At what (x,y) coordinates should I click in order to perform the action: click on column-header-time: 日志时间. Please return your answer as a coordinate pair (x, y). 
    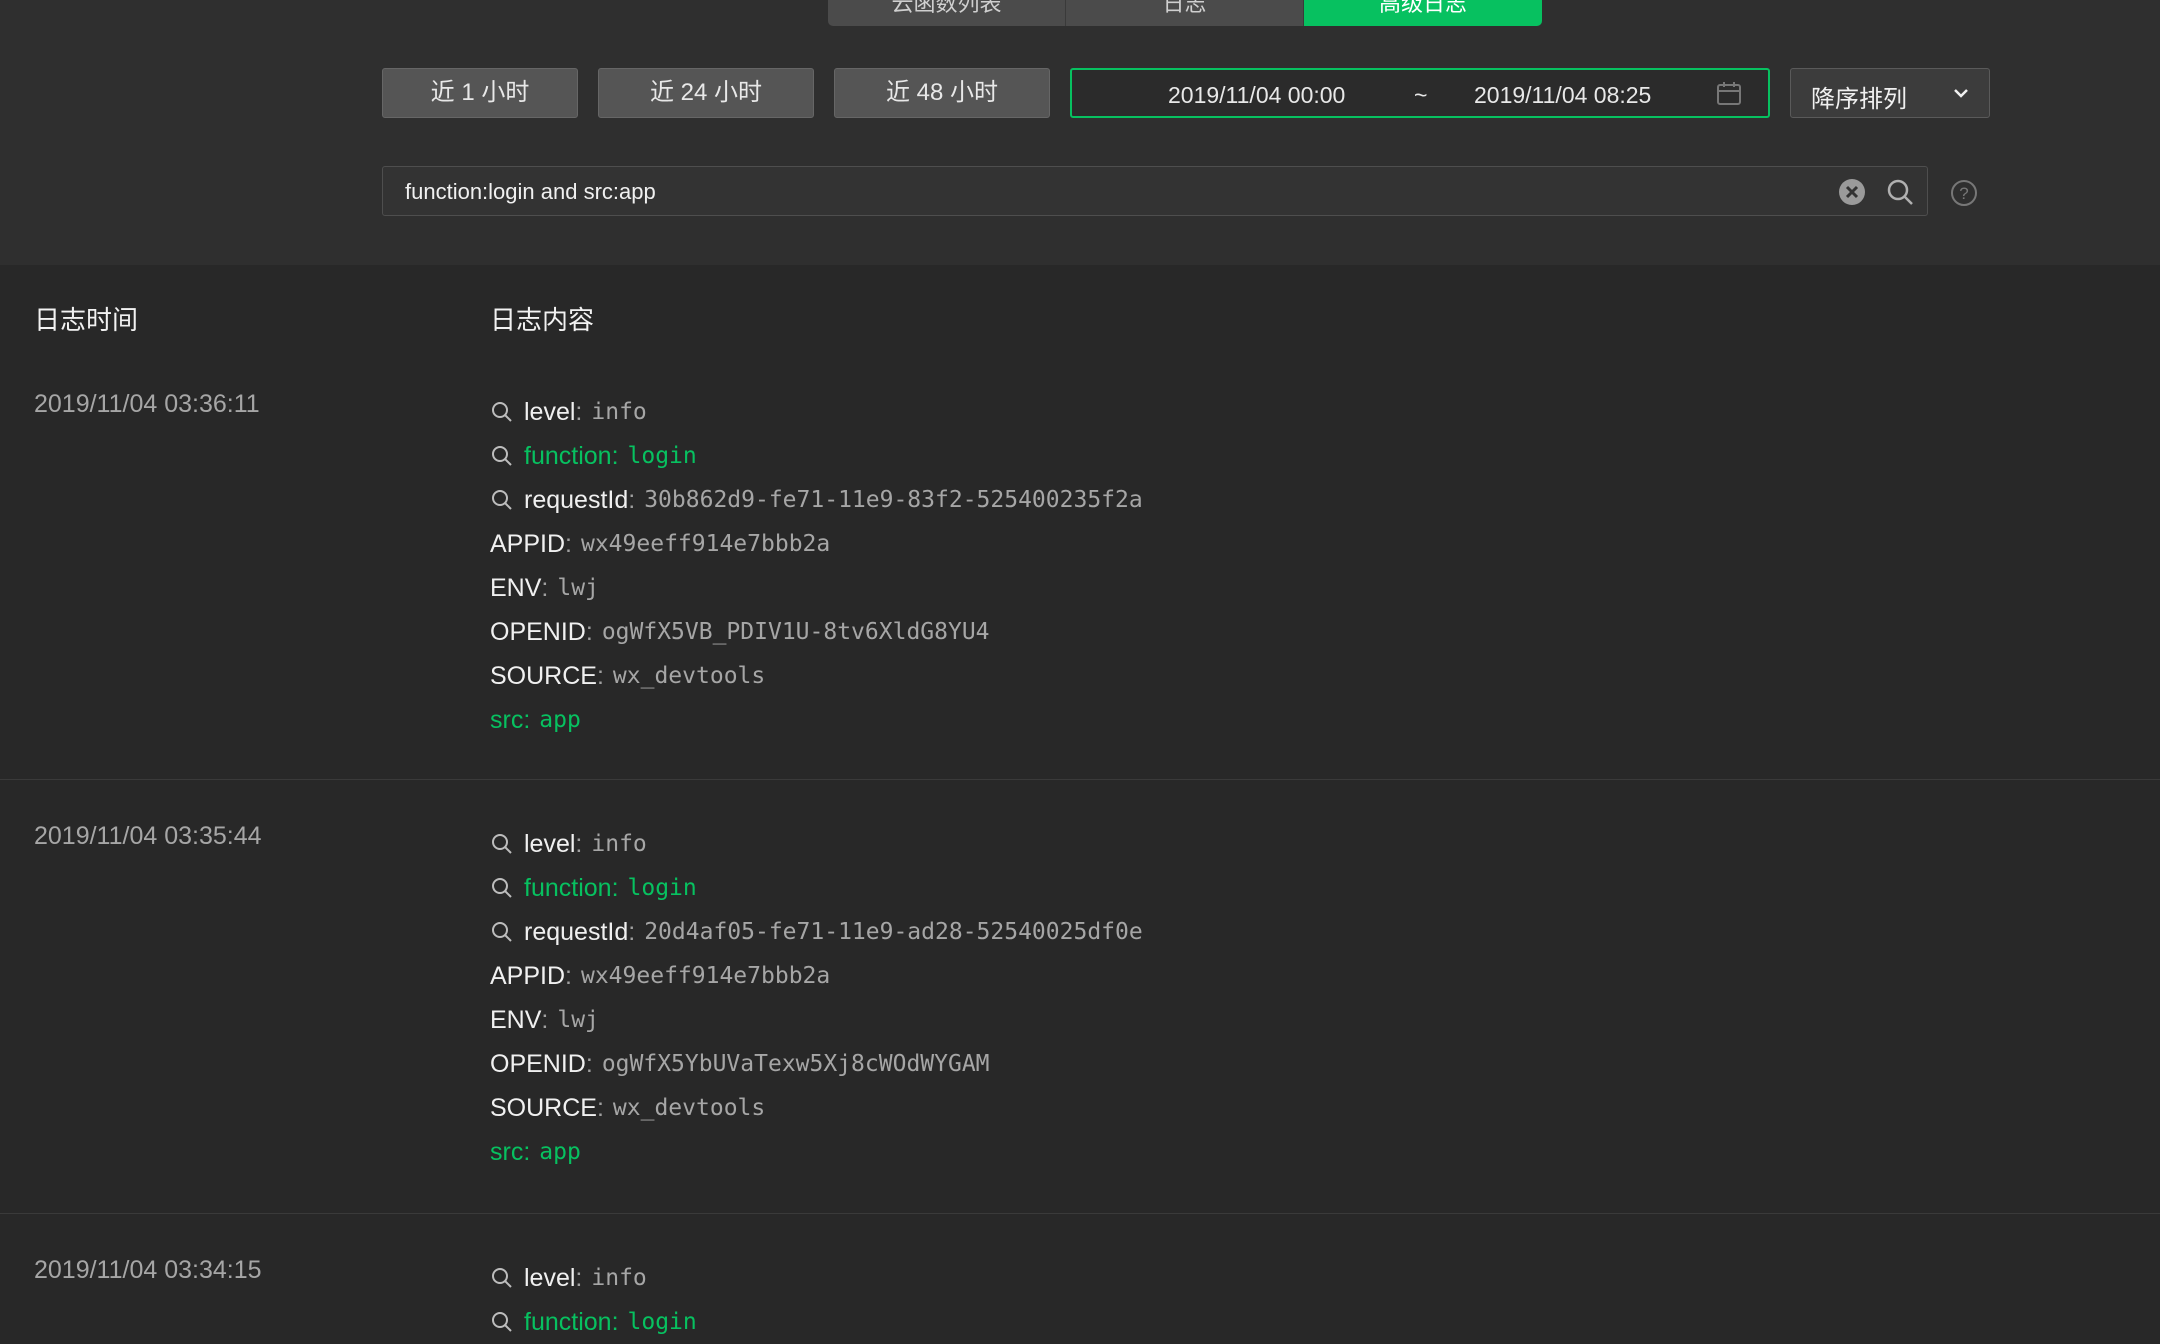
    Looking at the image, I should click on (86, 320).